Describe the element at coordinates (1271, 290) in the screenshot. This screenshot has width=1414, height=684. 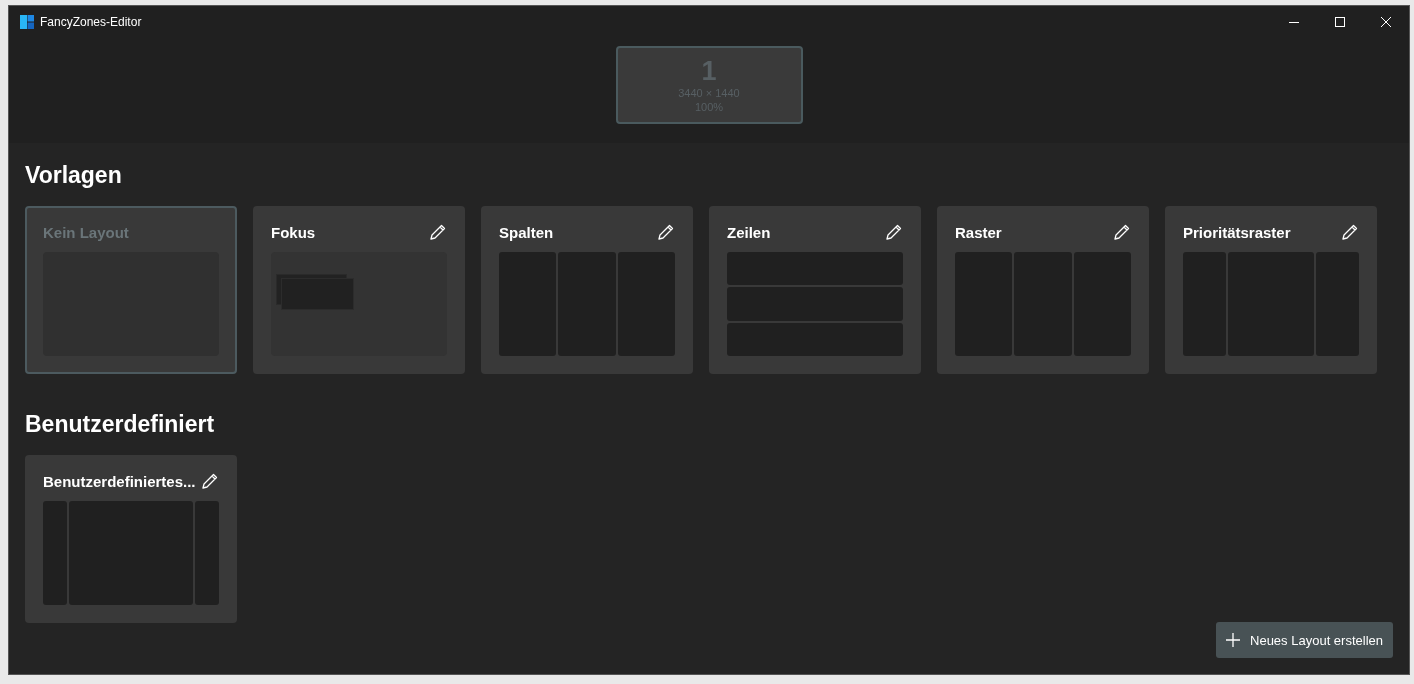
I see `layout-card: Prioritätsraster` at that location.